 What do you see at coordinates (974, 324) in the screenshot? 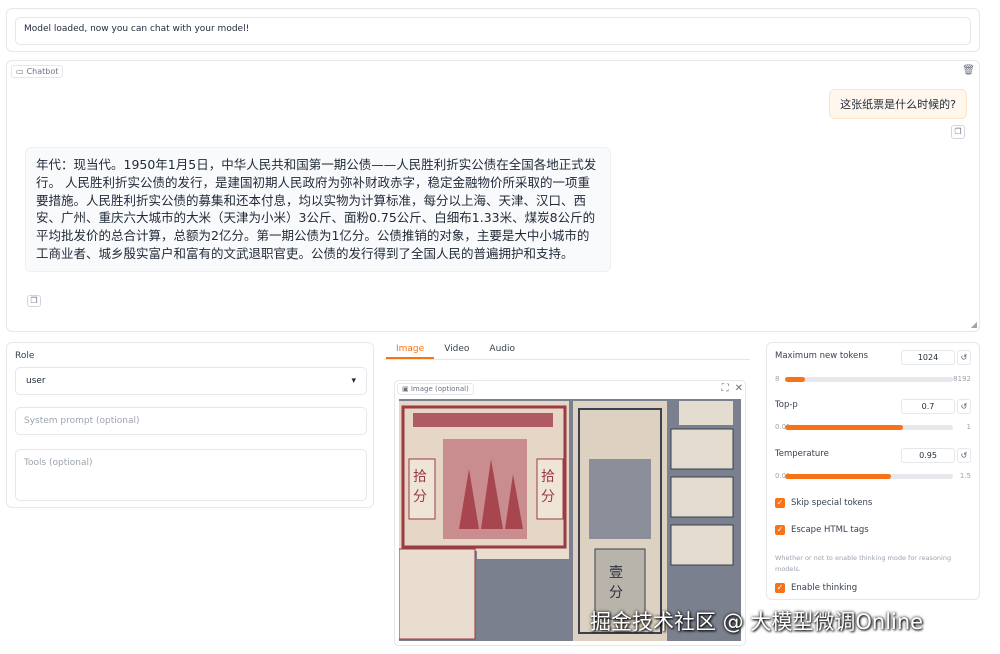
I see `resize-handle-icon: ◢` at bounding box center [974, 324].